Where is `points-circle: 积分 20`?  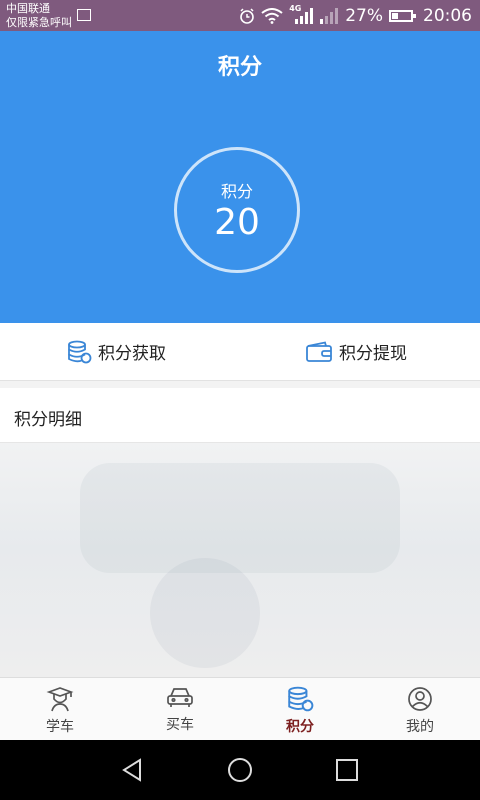 points-circle: 积分 20 is located at coordinates (237, 210).